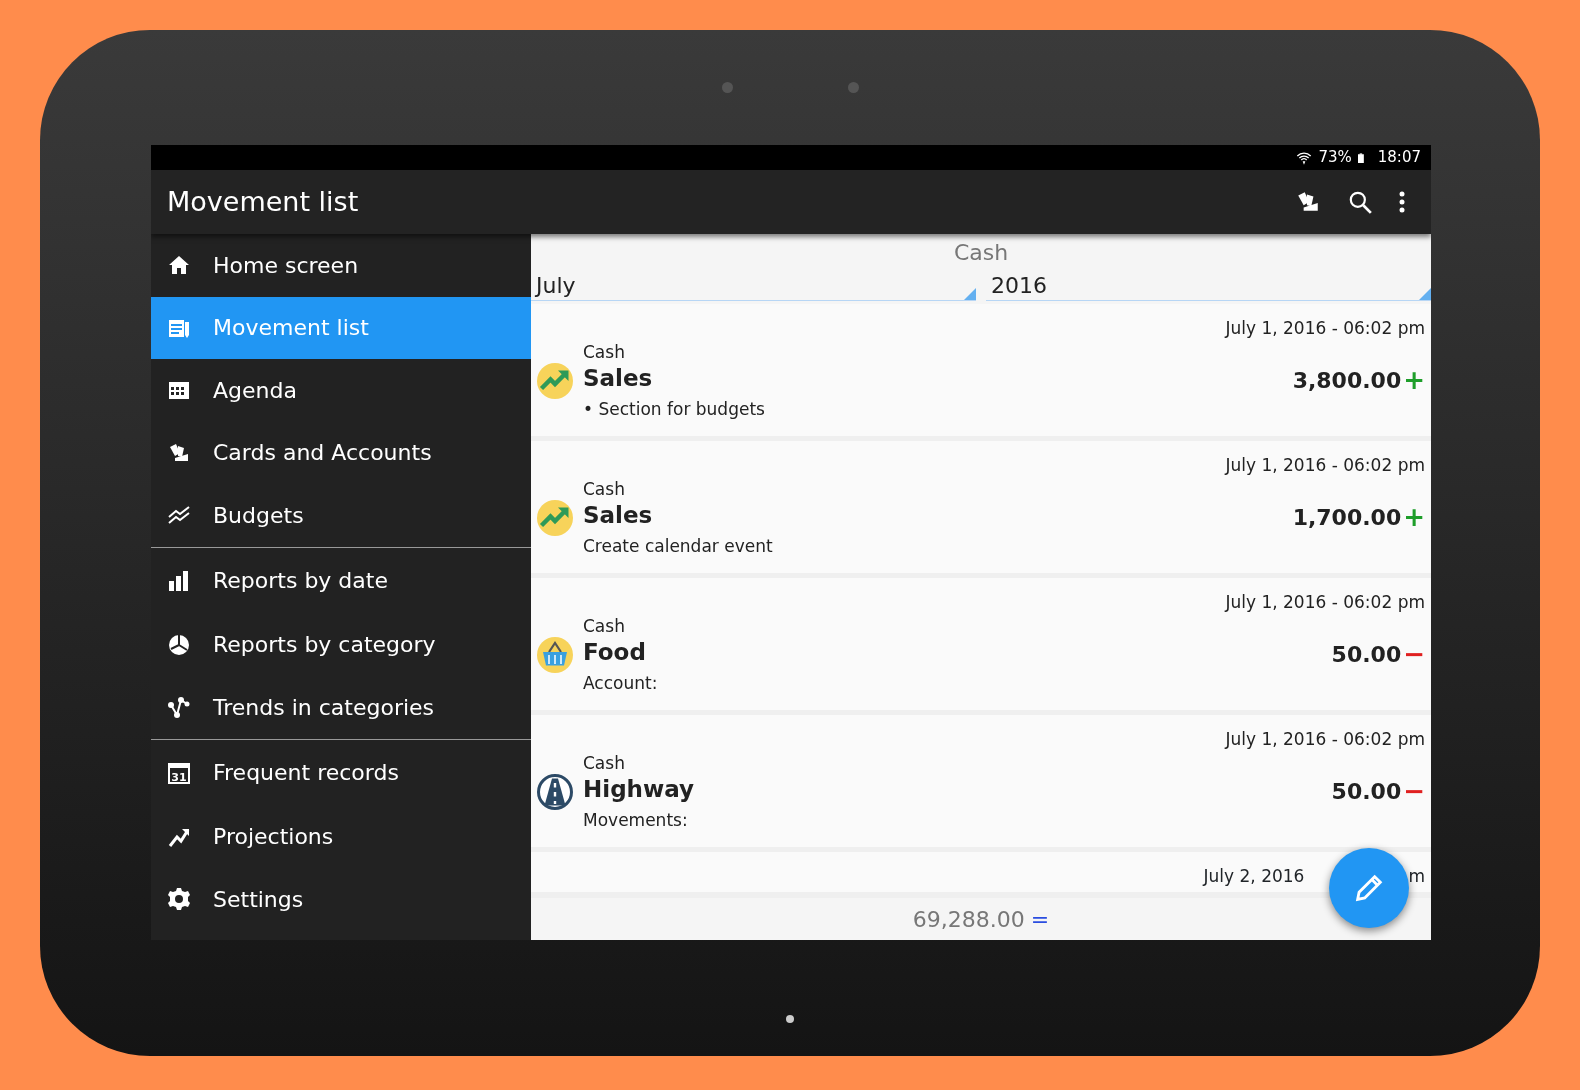 This screenshot has height=1090, width=1580. What do you see at coordinates (981, 507) in the screenshot?
I see `movement-row: July 1, 2016 - 06:02 pm Cash Sales Create calendar event 1,700.00+` at bounding box center [981, 507].